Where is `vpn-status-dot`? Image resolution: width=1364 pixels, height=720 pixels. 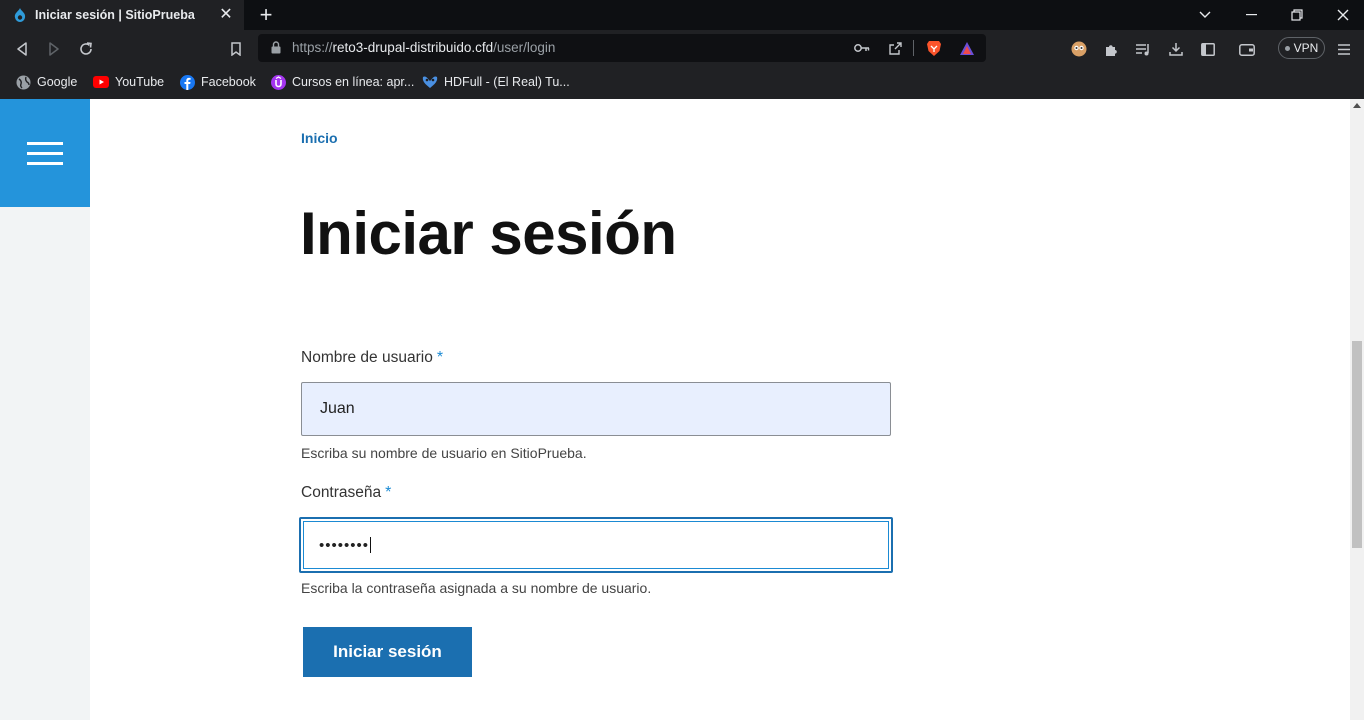 vpn-status-dot is located at coordinates (1287, 48).